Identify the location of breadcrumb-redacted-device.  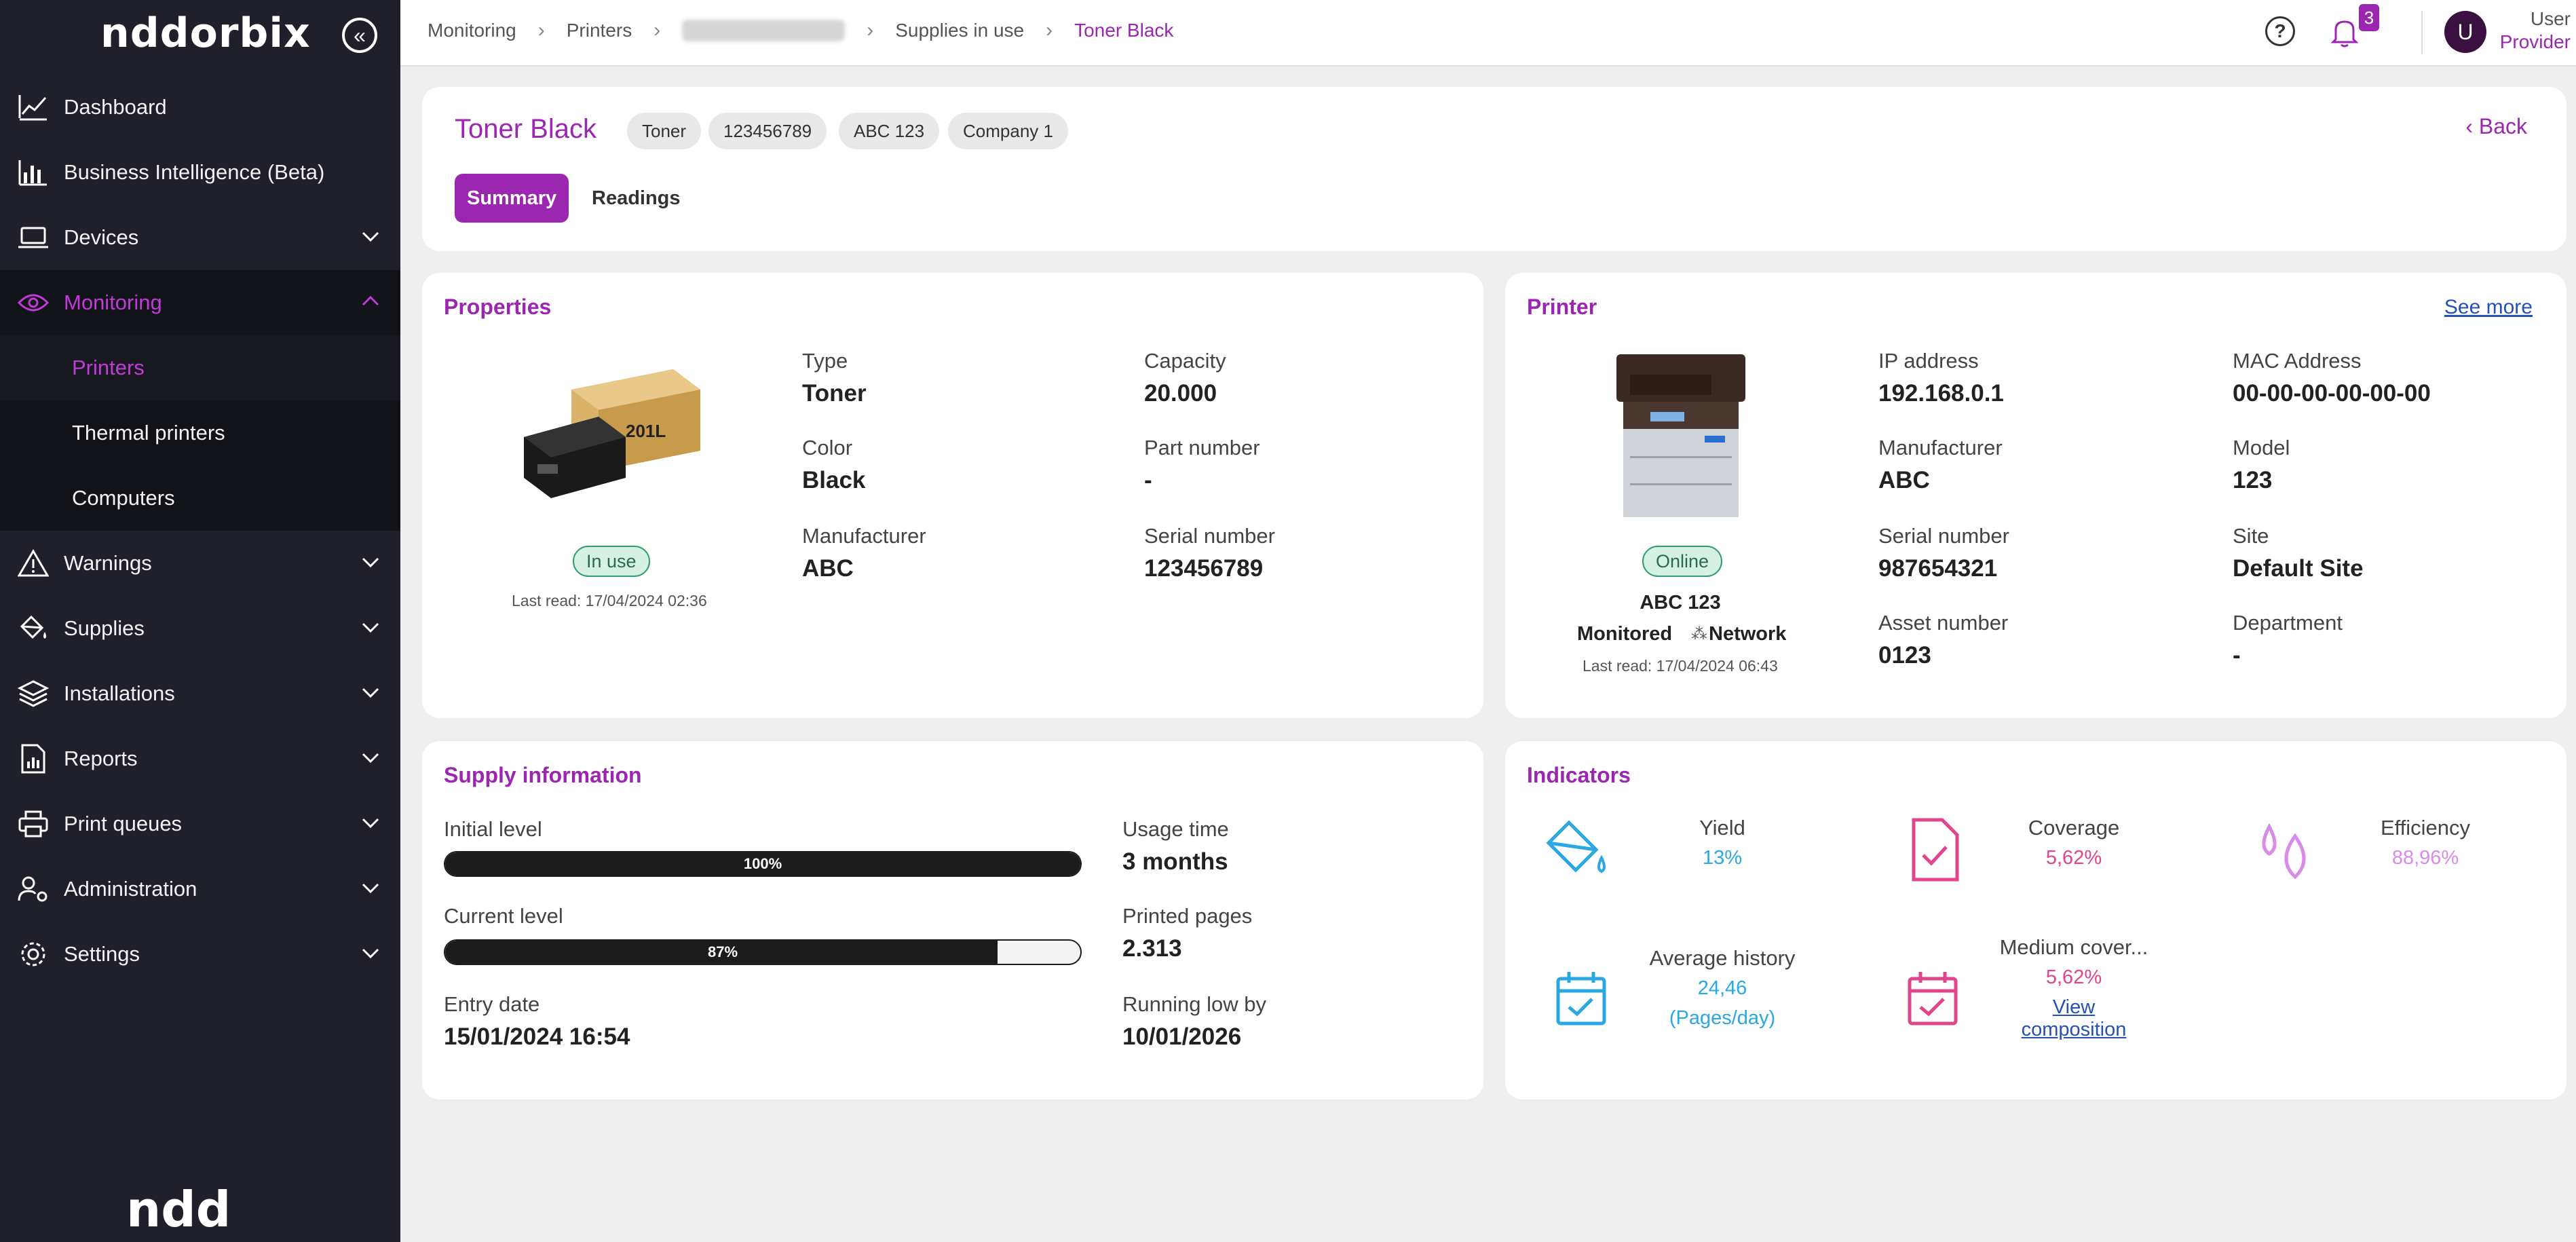
(764, 30).